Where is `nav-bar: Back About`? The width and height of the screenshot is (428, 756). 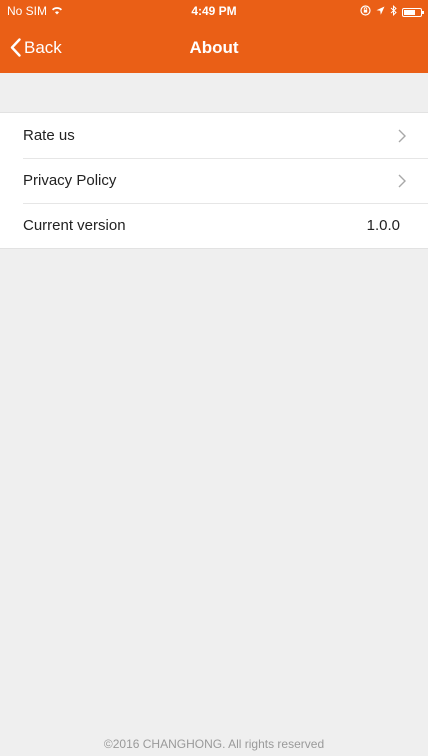
nav-bar: Back About is located at coordinates (214, 47).